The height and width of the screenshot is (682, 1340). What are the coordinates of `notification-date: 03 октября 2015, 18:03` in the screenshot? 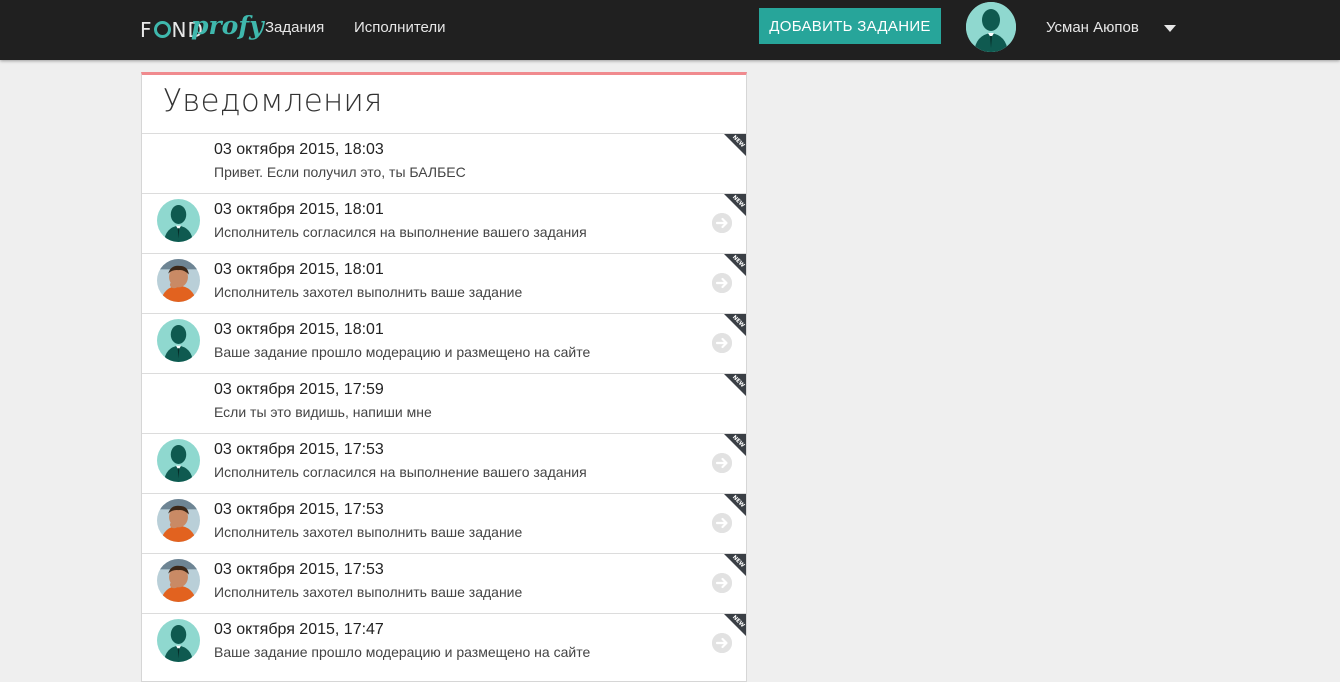 It's located at (299, 149).